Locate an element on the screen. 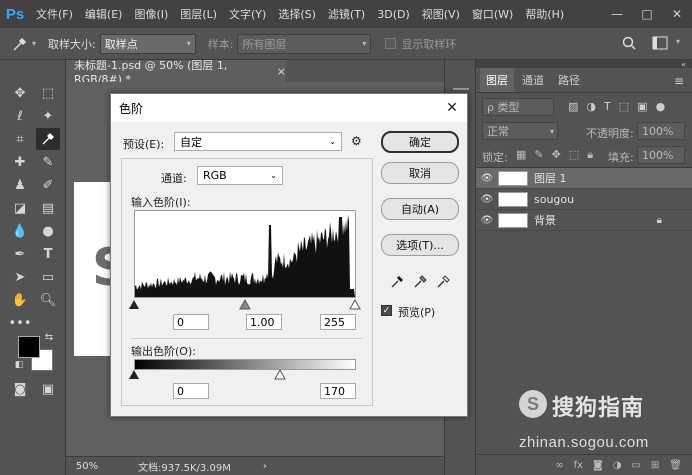  type-filter-icon: T is located at coordinates (607, 106).